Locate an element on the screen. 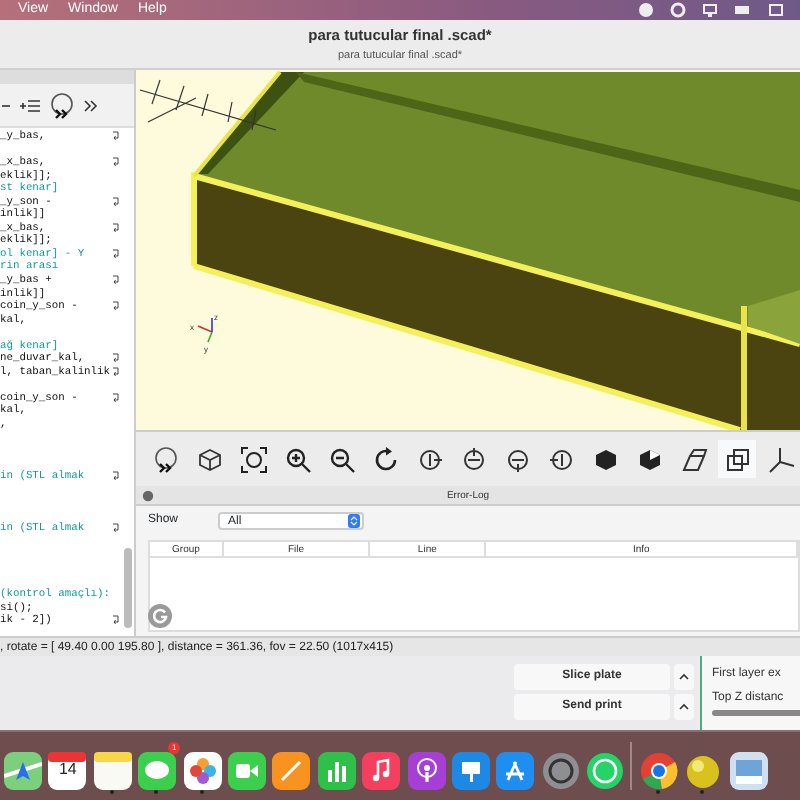  battery-icon is located at coordinates (743, 10).